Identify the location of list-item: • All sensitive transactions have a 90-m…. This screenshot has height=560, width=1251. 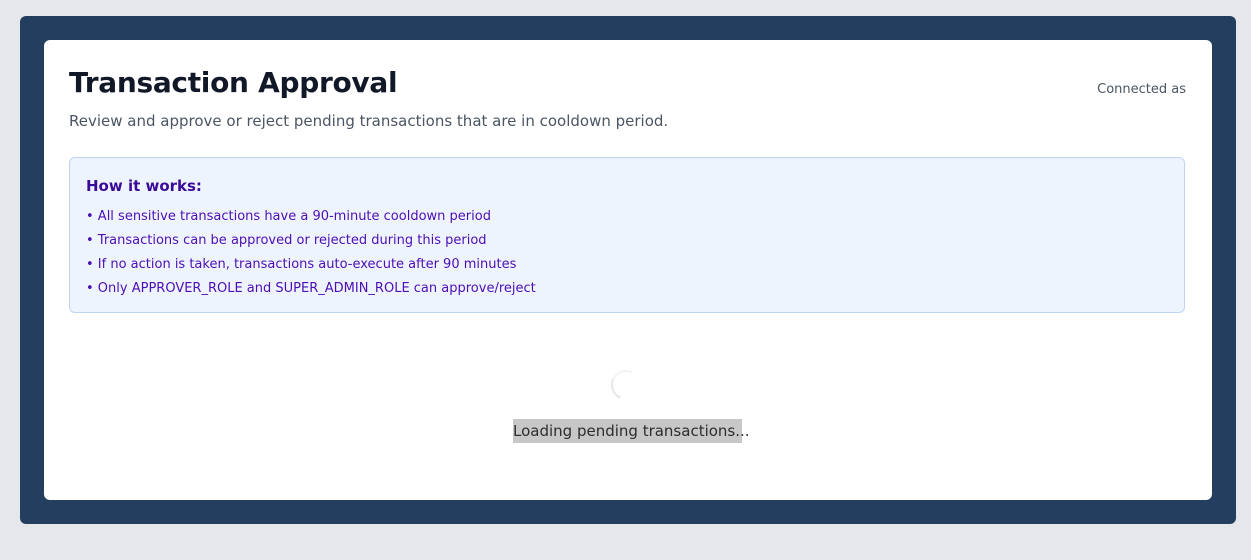
(288, 216).